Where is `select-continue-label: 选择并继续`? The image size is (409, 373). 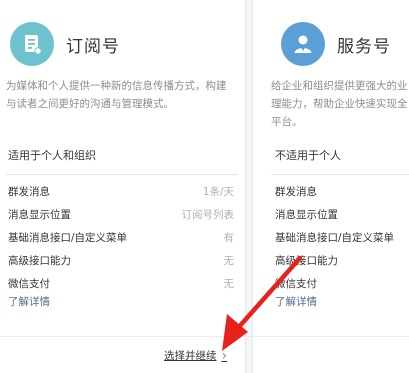
select-continue-label: 选择并继续 is located at coordinates (190, 356).